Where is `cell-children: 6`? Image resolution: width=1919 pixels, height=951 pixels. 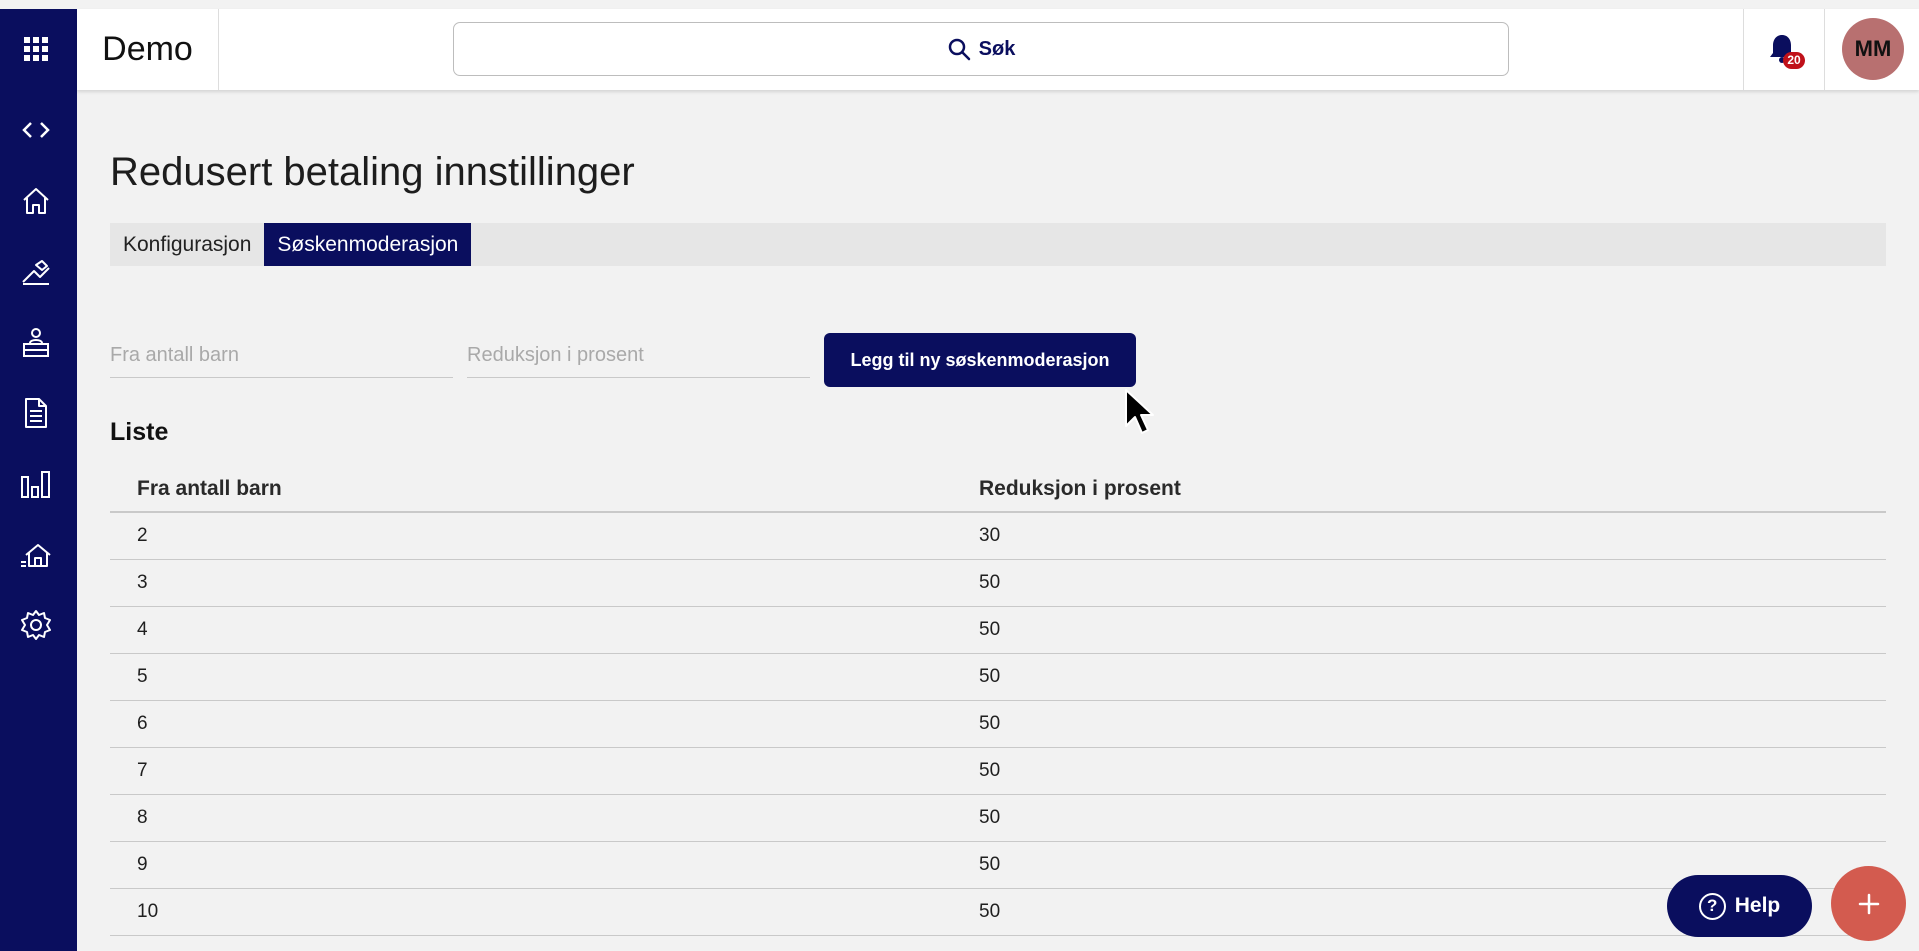
cell-children: 6 is located at coordinates (142, 723).